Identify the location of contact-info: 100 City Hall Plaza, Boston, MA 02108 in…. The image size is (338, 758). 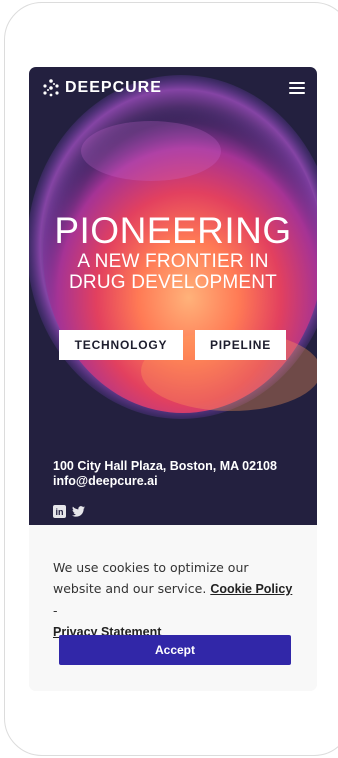
(165, 474).